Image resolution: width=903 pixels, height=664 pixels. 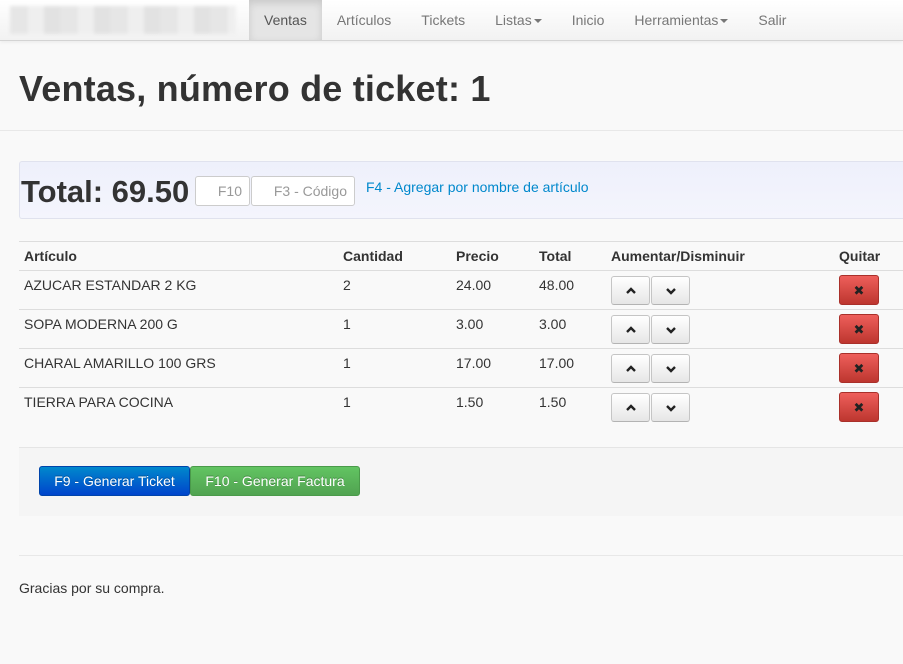 What do you see at coordinates (92, 588) in the screenshot?
I see `footer-message: Gracias por su compra.` at bounding box center [92, 588].